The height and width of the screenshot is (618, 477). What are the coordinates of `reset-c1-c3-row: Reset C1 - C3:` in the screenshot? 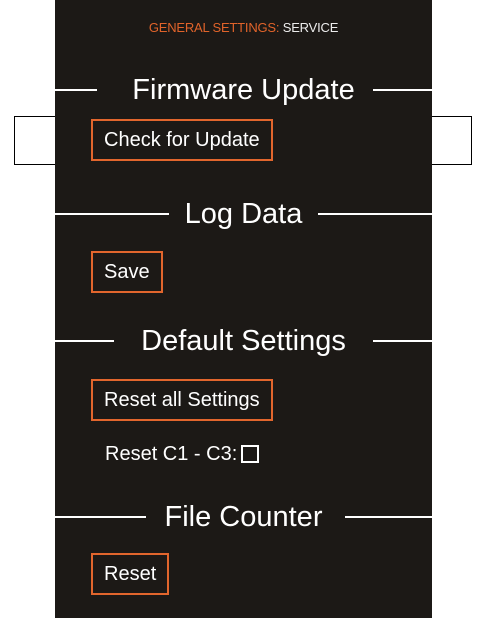 It's located at (182, 454).